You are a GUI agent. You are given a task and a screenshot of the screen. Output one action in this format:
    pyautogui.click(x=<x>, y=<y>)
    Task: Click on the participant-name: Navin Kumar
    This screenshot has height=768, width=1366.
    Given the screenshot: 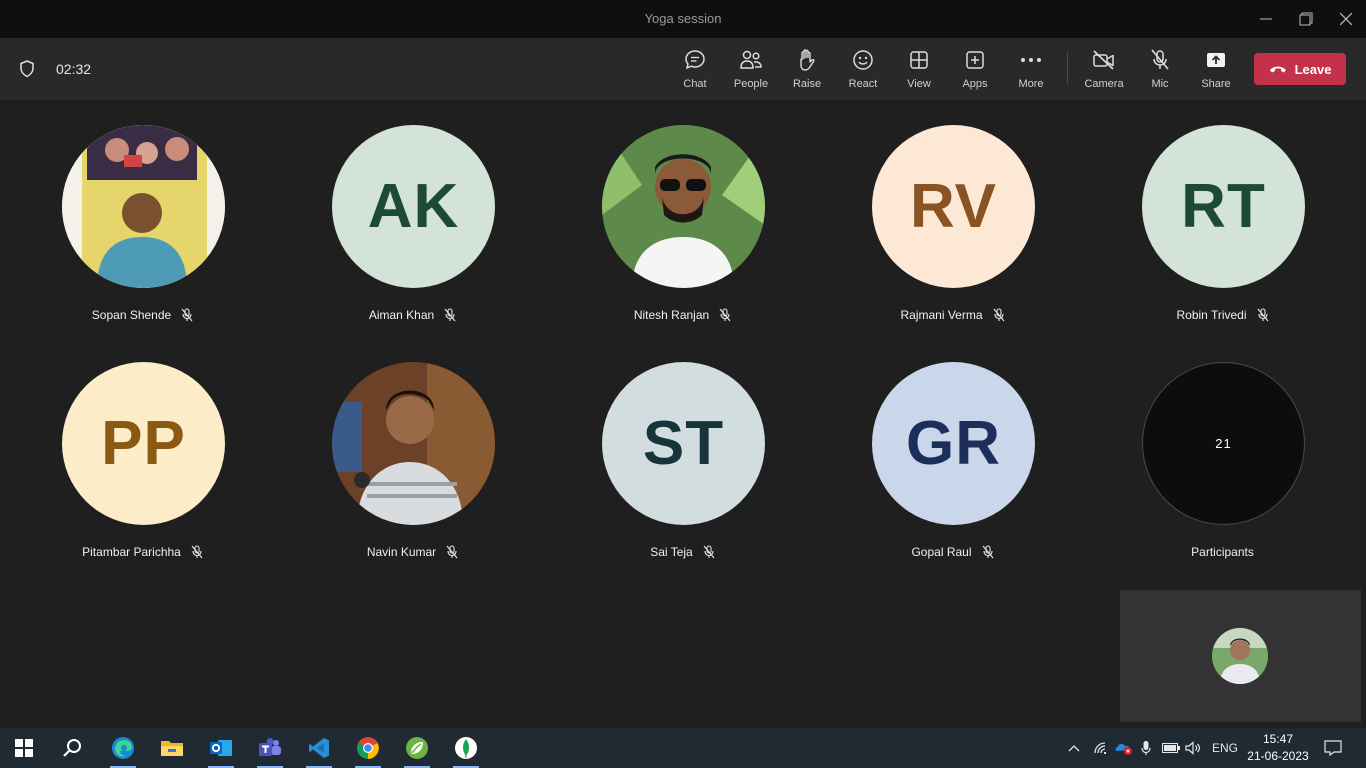 What is the action you would take?
    pyautogui.click(x=401, y=552)
    